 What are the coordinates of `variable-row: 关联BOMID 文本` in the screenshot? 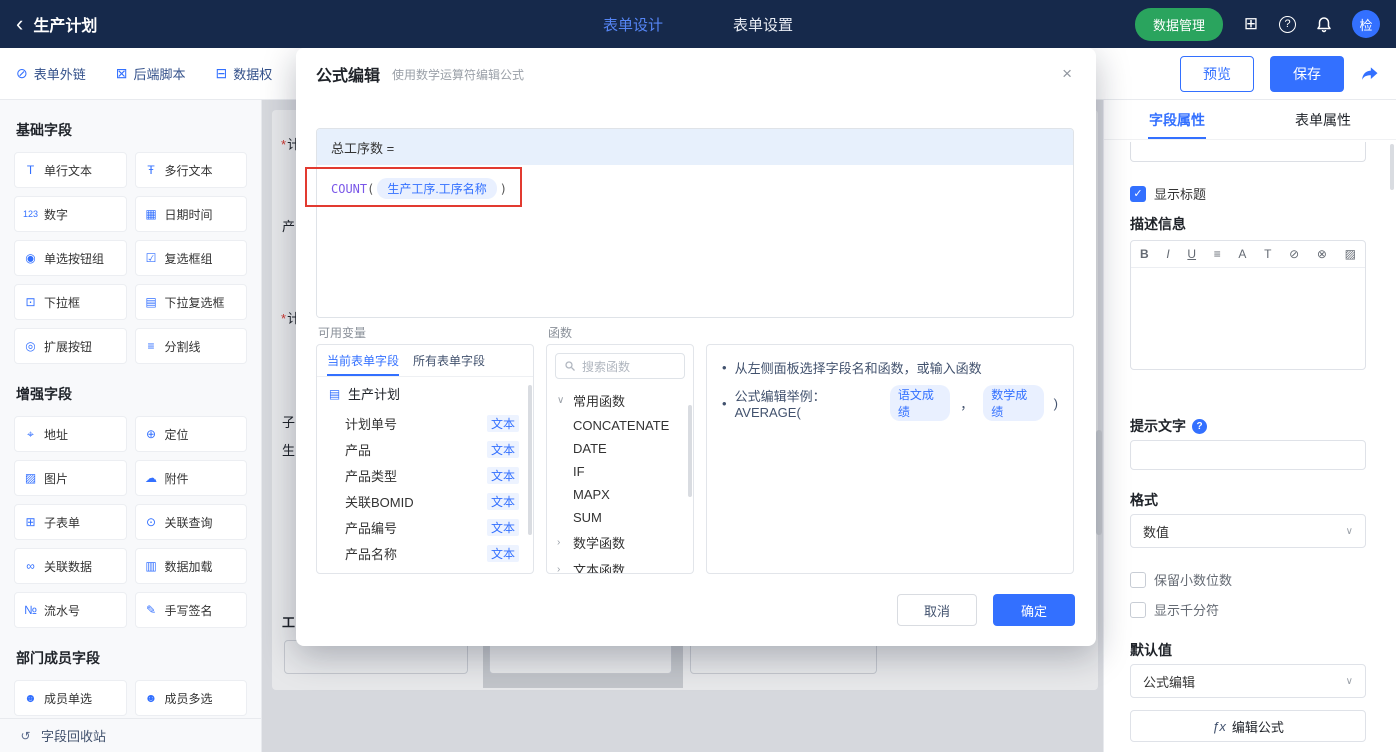 It's located at (425, 501).